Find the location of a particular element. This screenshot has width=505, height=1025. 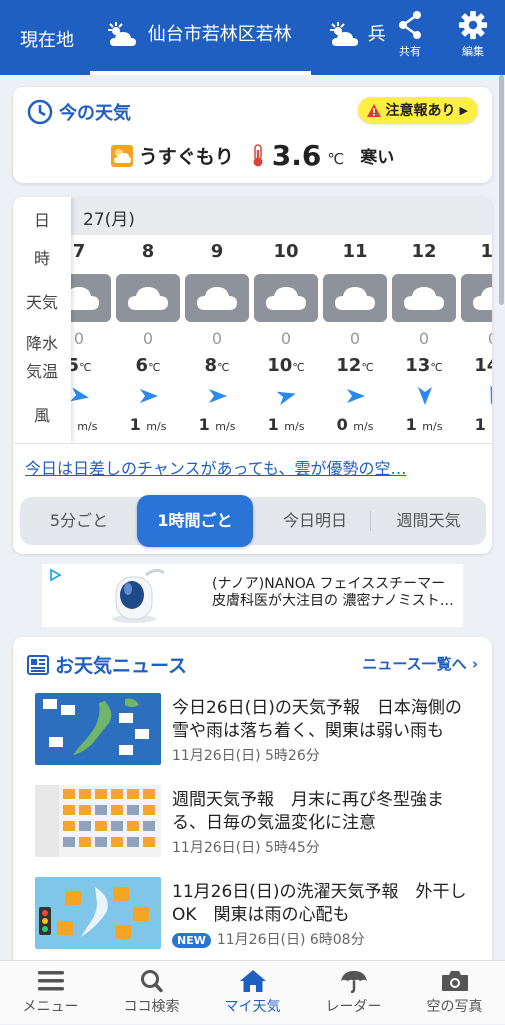

temp-value: 12℃ is located at coordinates (355, 365).